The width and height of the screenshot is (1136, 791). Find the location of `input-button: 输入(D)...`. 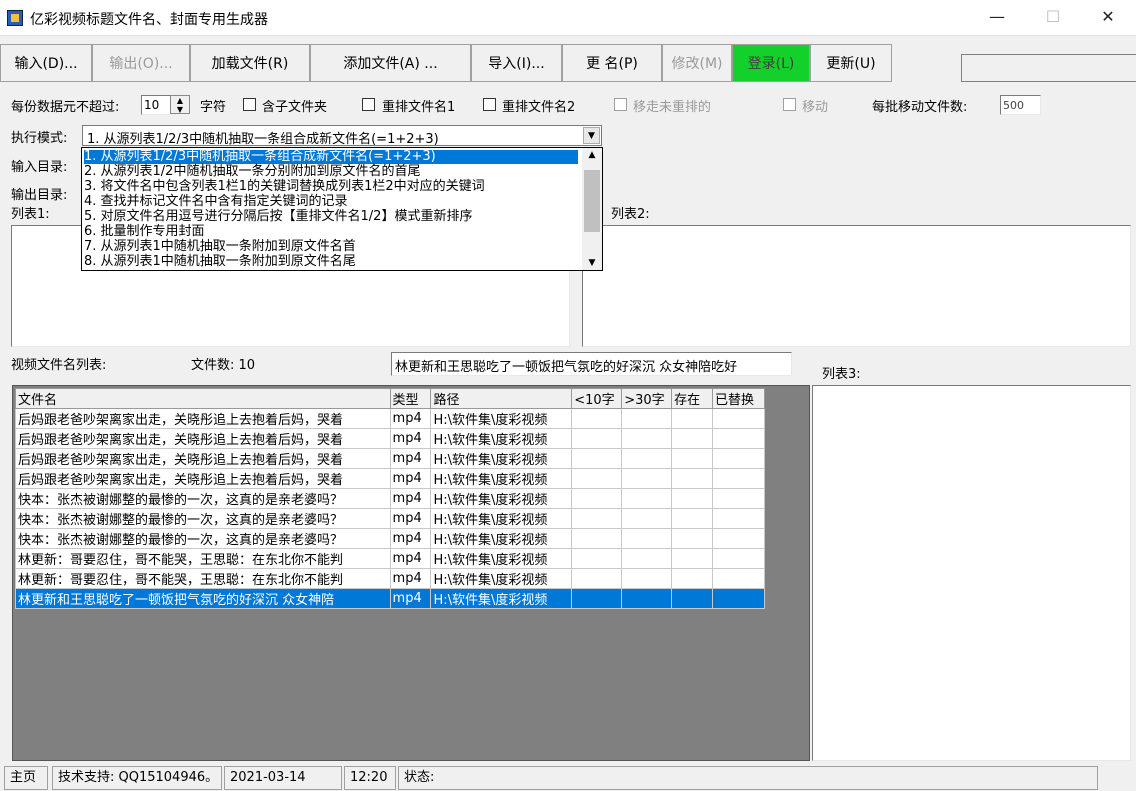

input-button: 输入(D)... is located at coordinates (46, 63).